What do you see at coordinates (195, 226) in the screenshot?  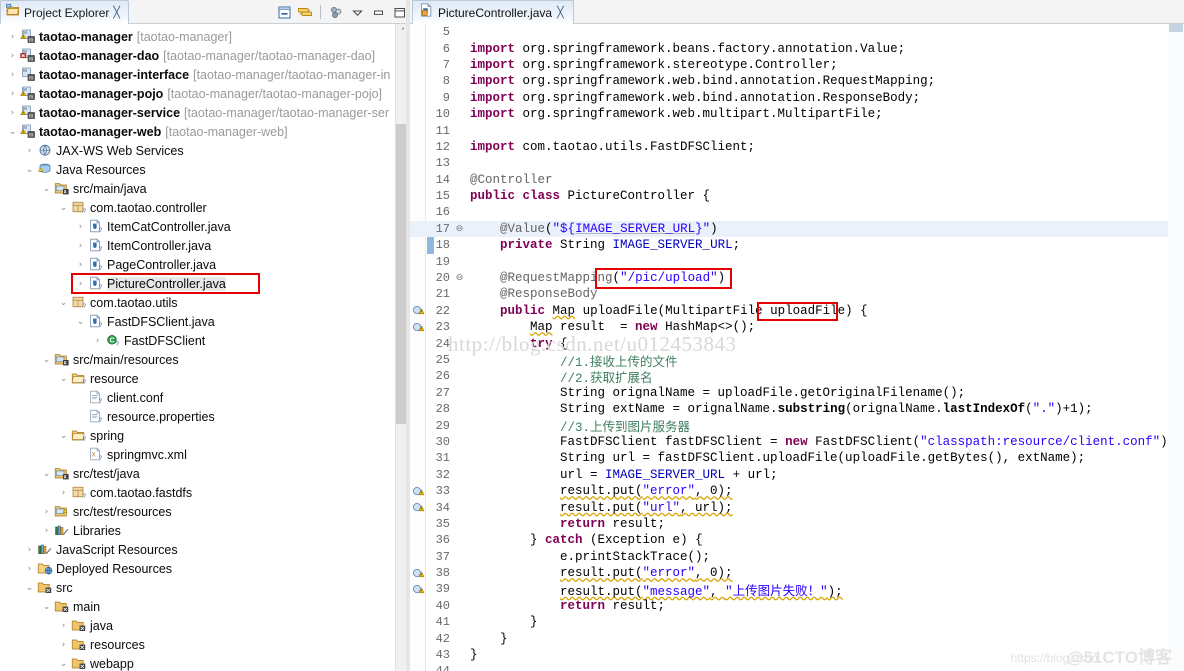 I see `tree-item-itemcatcontroller-java: ›? ItemCatController.java` at bounding box center [195, 226].